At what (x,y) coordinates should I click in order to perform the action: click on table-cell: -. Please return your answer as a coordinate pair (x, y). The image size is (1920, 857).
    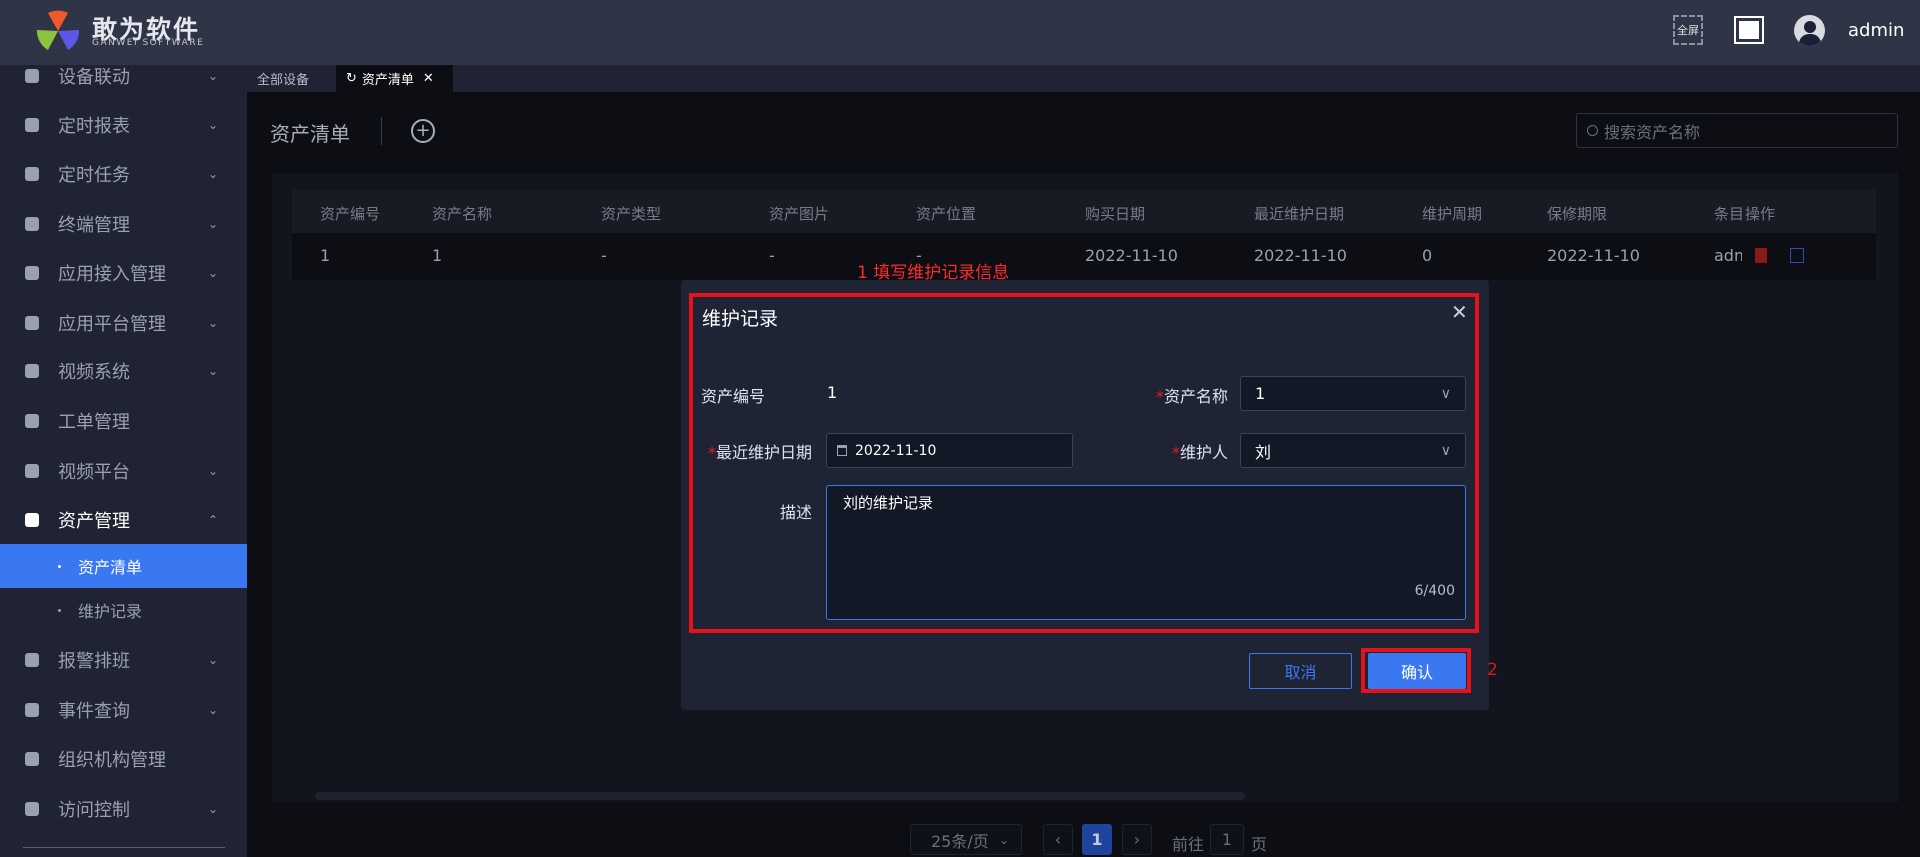
    Looking at the image, I should click on (772, 255).